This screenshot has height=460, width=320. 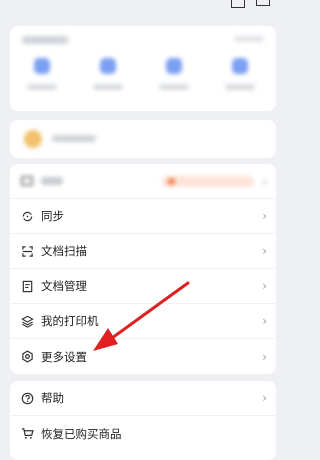 What do you see at coordinates (240, 66) in the screenshot?
I see `tool-4-icon` at bounding box center [240, 66].